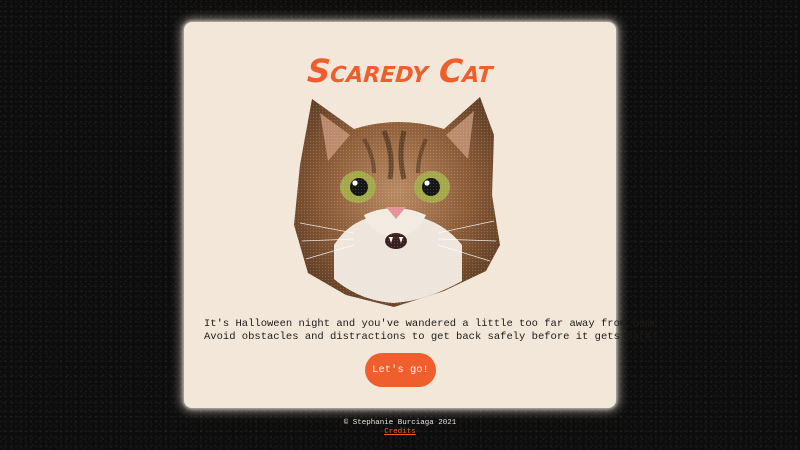 The width and height of the screenshot is (800, 450). What do you see at coordinates (400, 370) in the screenshot?
I see `start-button: Let's go!` at bounding box center [400, 370].